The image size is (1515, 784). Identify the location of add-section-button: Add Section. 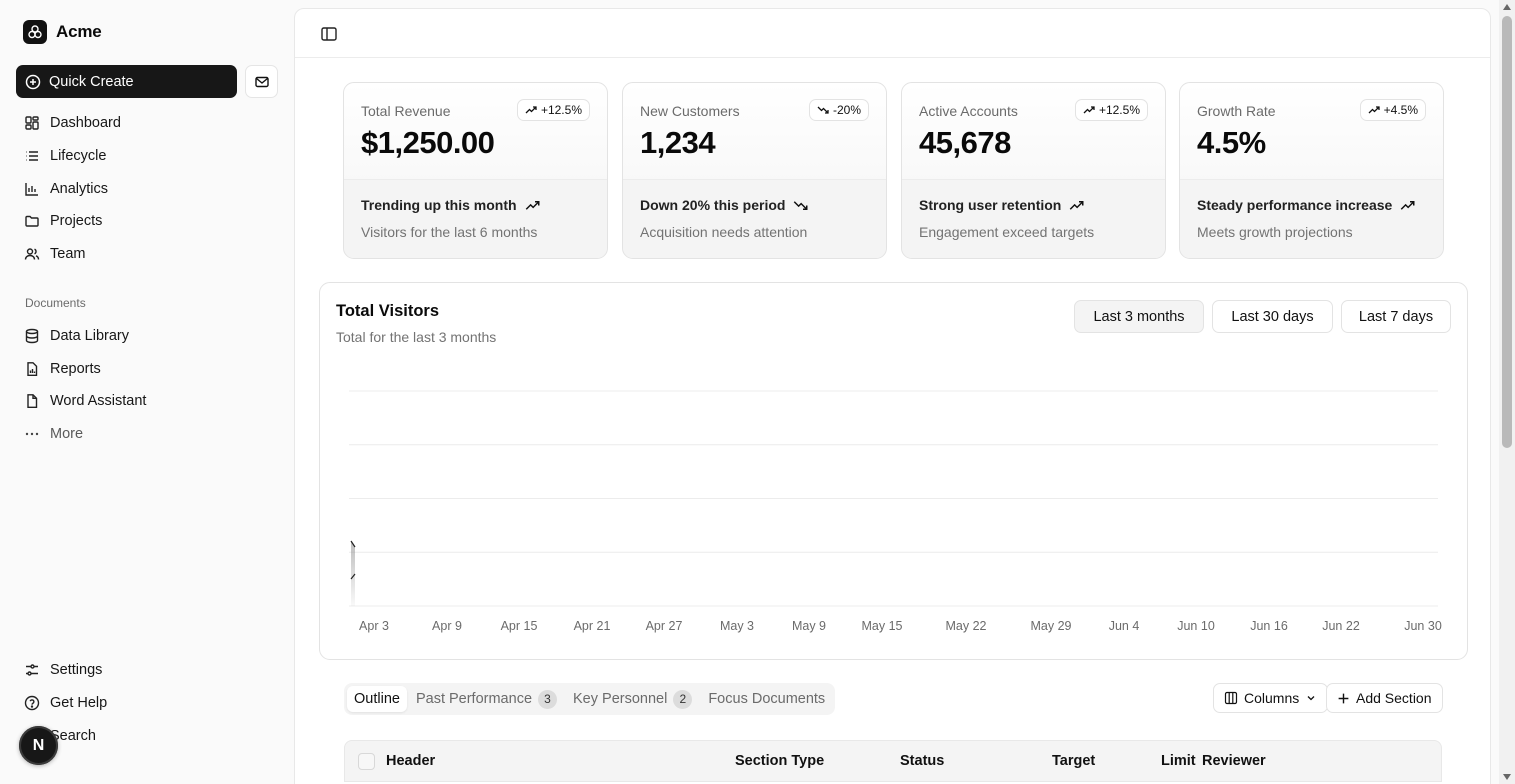
(1384, 698).